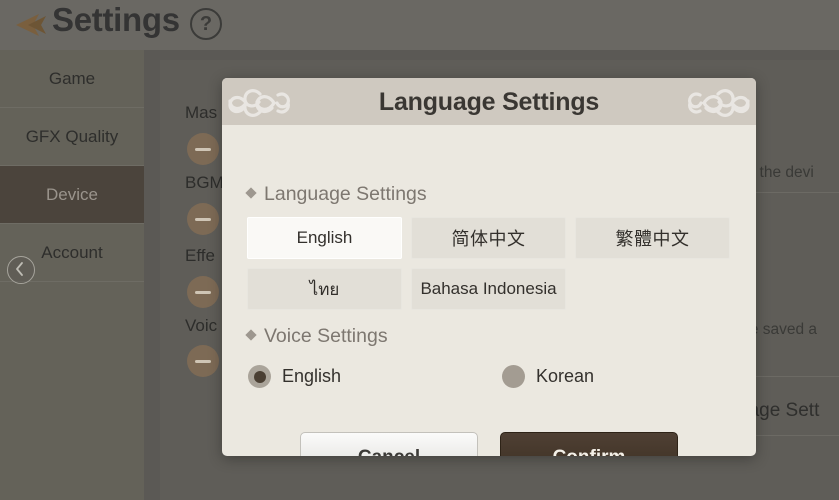 The height and width of the screenshot is (500, 839). What do you see at coordinates (259, 376) in the screenshot?
I see `radio-selected-icon` at bounding box center [259, 376].